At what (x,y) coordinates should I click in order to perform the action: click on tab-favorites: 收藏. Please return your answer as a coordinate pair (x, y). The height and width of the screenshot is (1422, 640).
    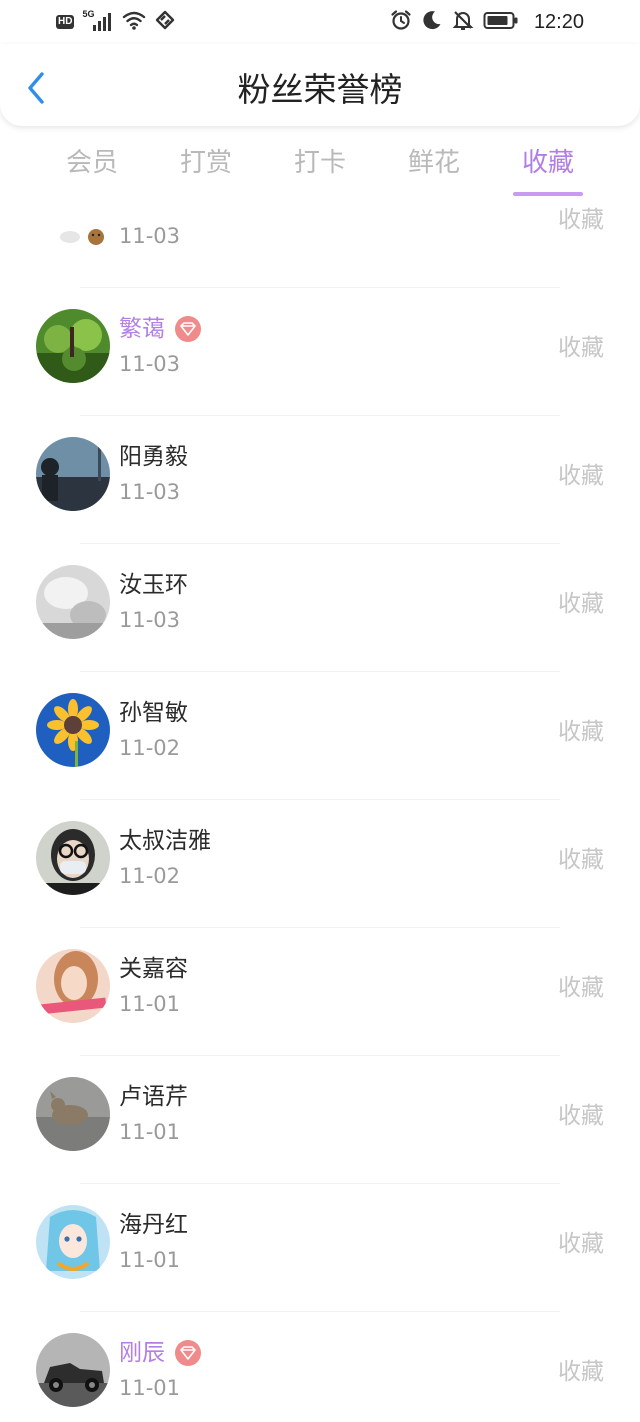
    Looking at the image, I should click on (548, 168).